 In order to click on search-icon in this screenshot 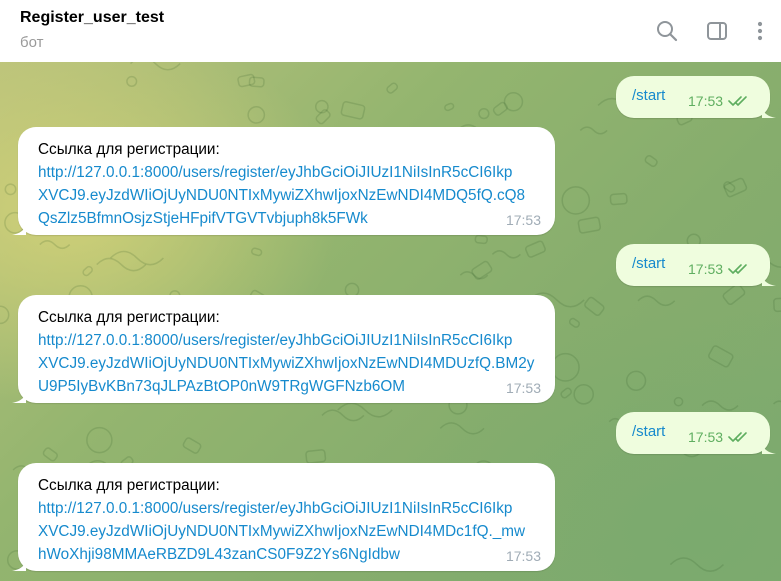, I will do `click(667, 31)`.